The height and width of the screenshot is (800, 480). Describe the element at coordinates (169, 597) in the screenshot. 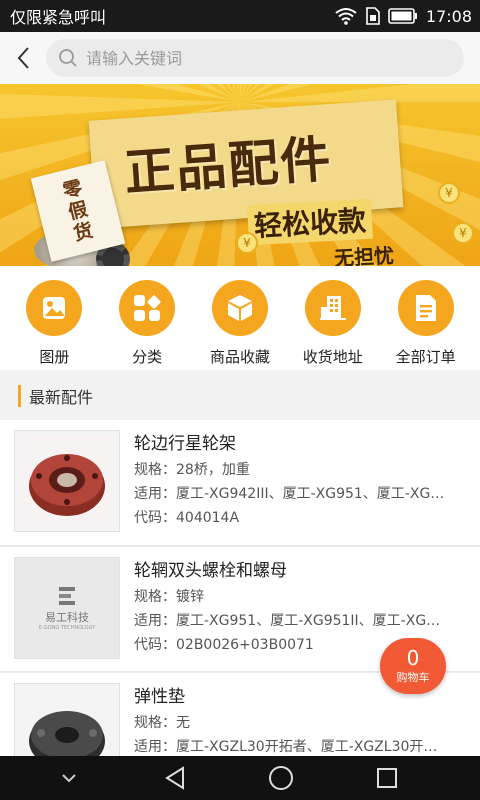

I see `product-spec: 规格：镀锌` at that location.